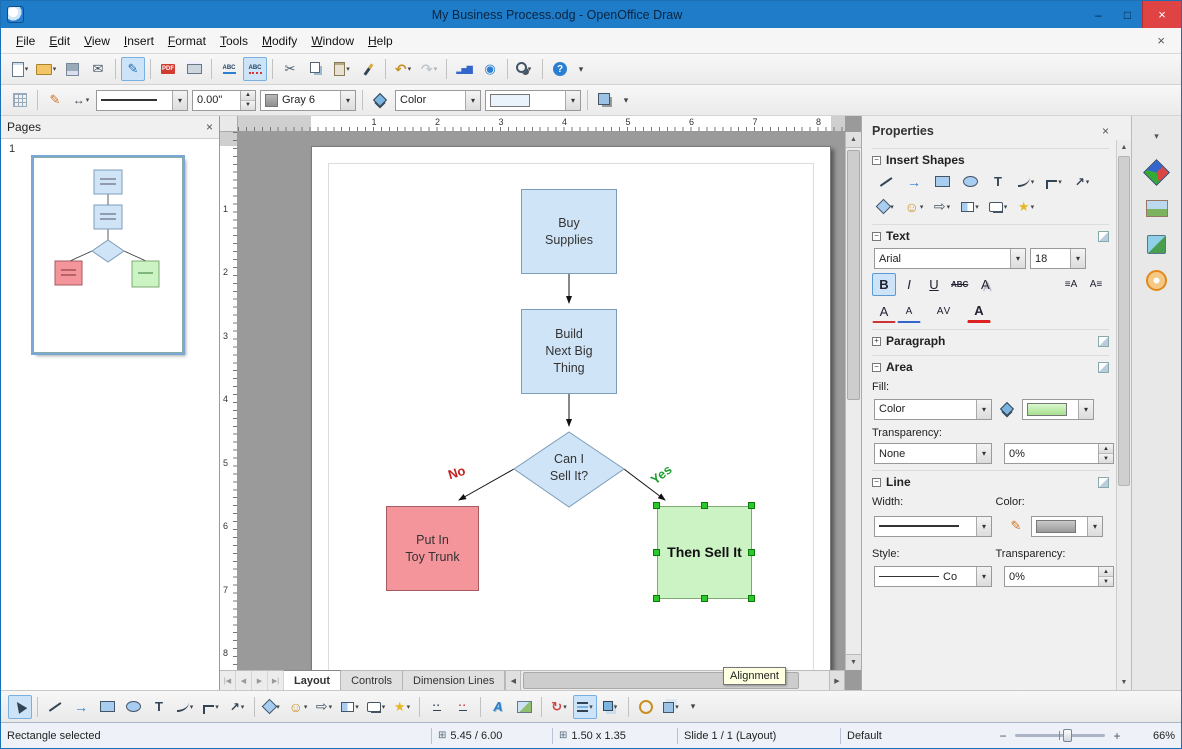  Describe the element at coordinates (234, 41) in the screenshot. I see `menu-tools: Tools` at that location.